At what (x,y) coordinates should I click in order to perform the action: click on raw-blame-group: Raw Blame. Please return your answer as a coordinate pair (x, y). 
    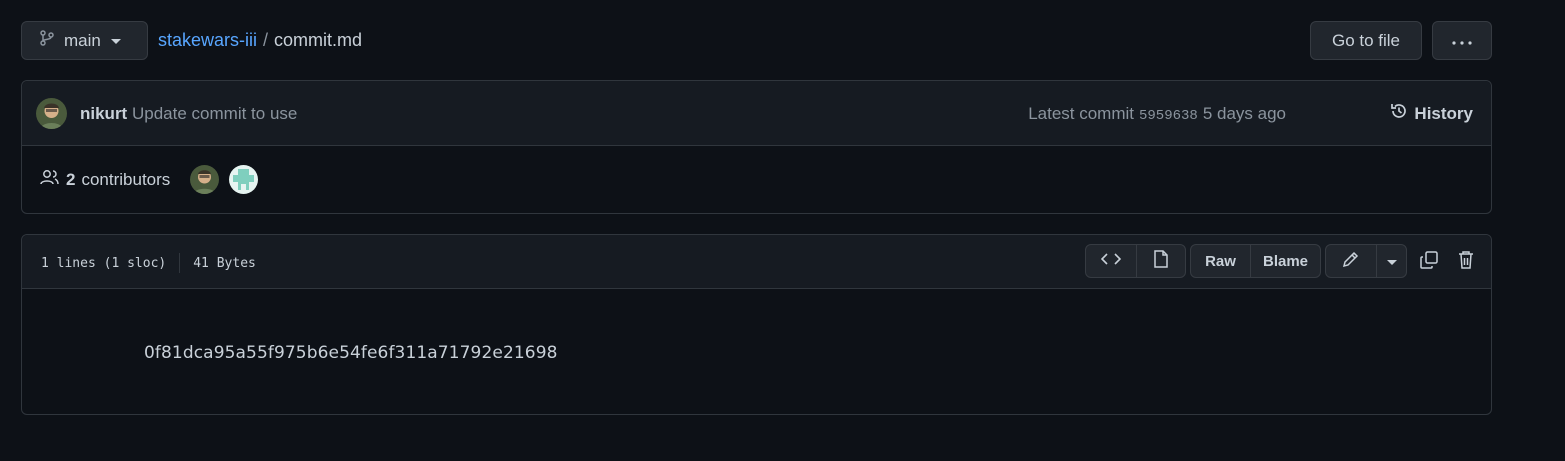
    Looking at the image, I should click on (1255, 261).